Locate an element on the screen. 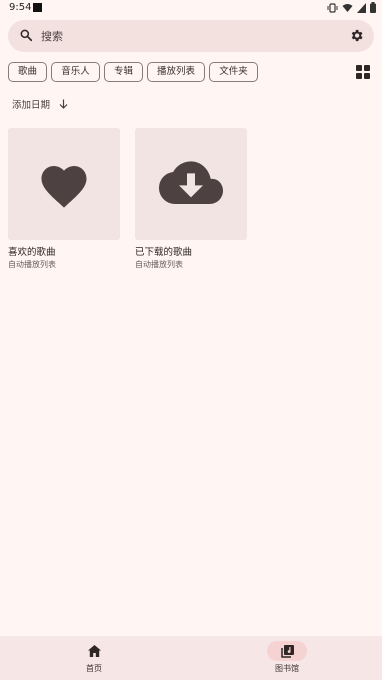 The height and width of the screenshot is (680, 382). arrow-down-icon is located at coordinates (63, 104).